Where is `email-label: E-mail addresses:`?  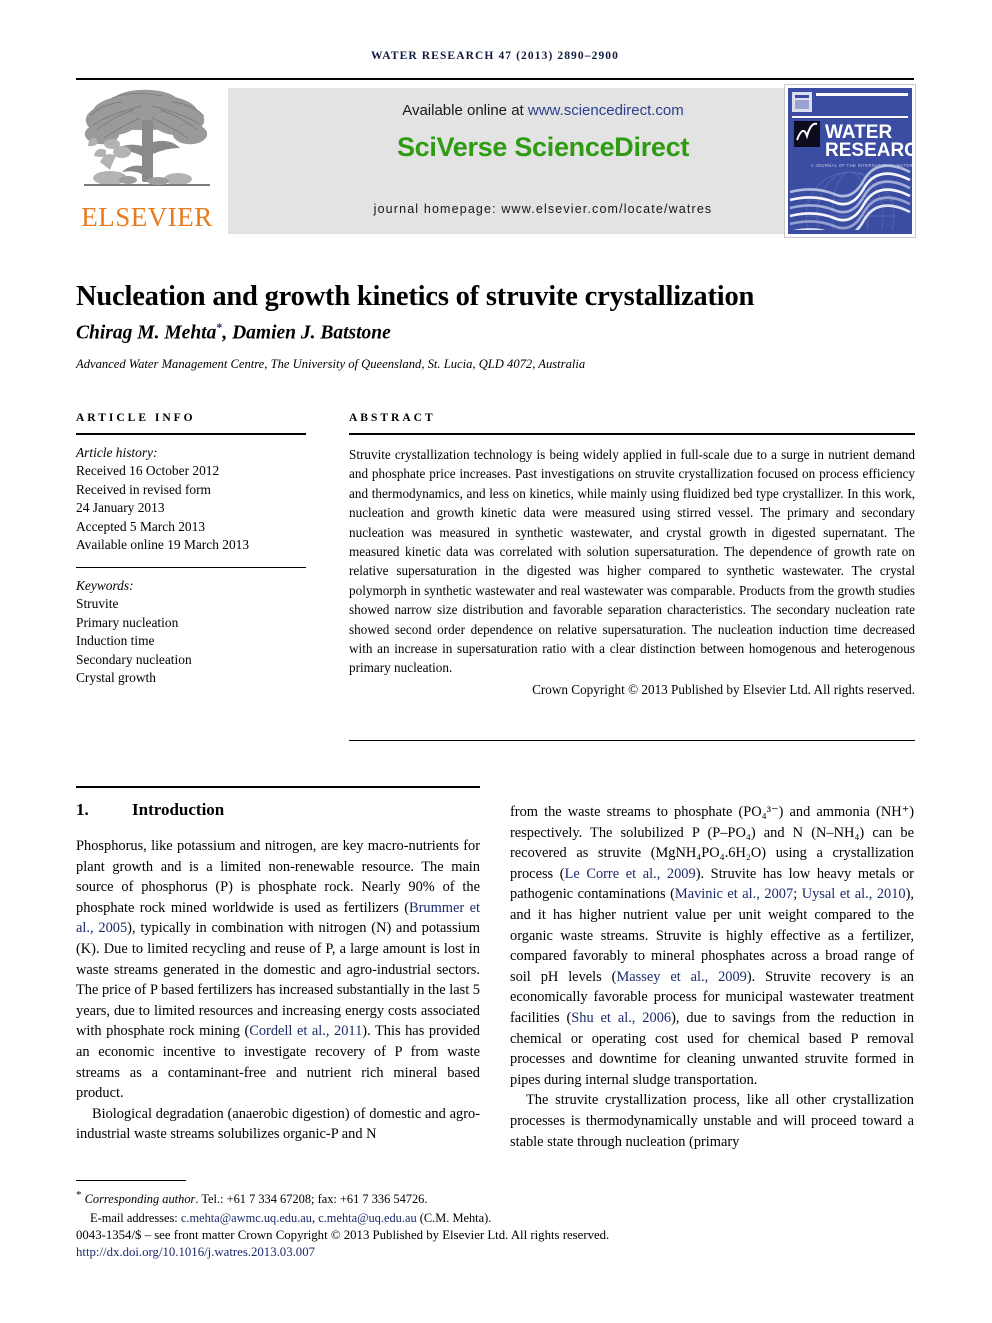 email-label: E-mail addresses: is located at coordinates (134, 1217).